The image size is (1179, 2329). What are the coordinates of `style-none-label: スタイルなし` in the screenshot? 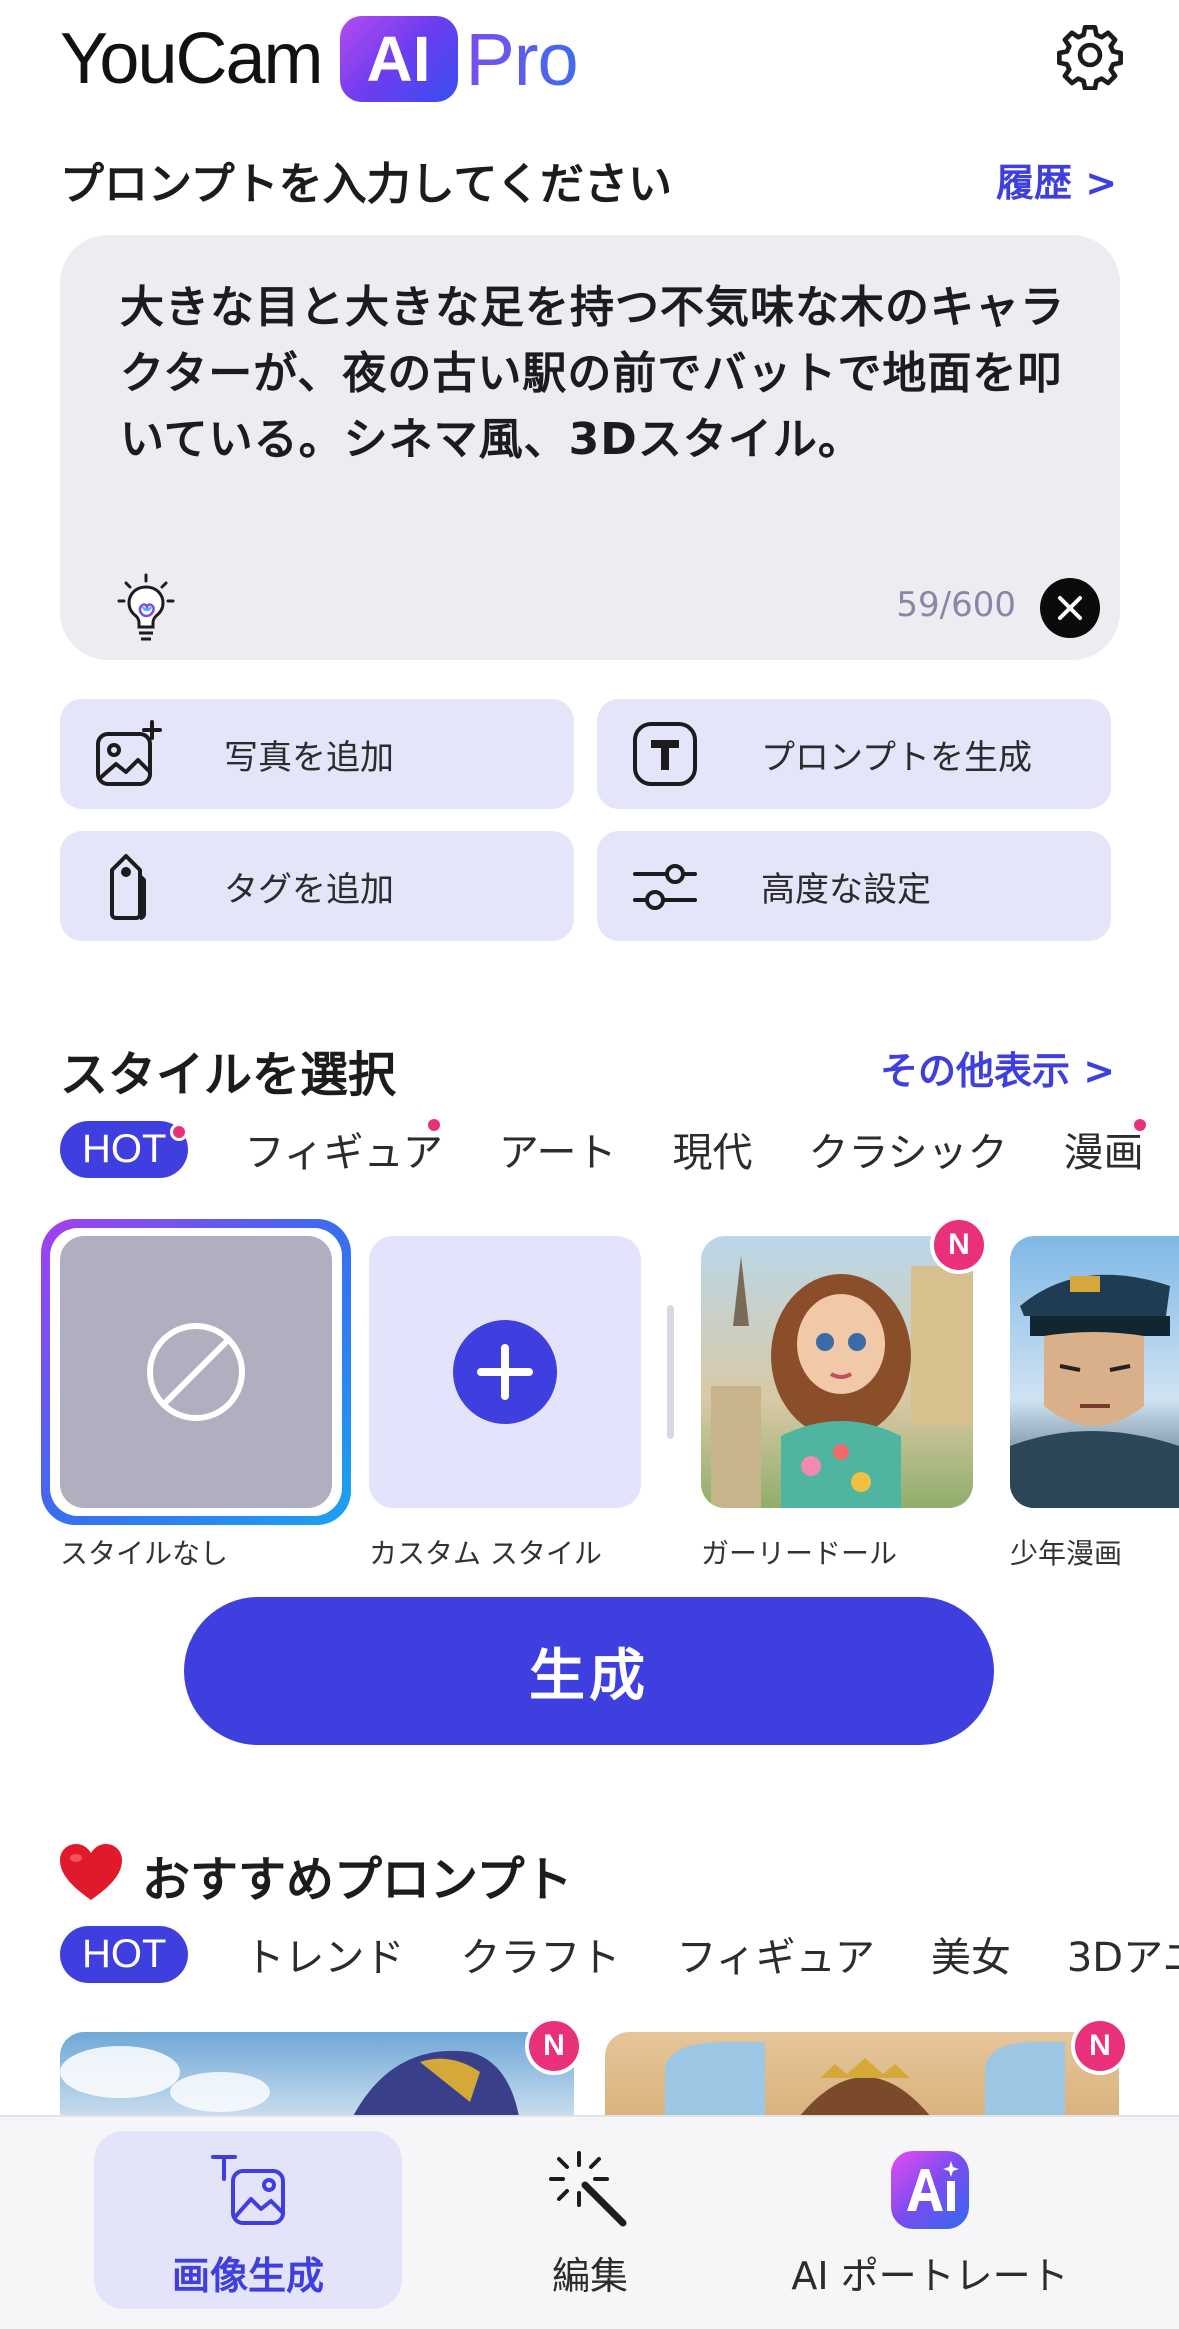 It's located at (144, 1553).